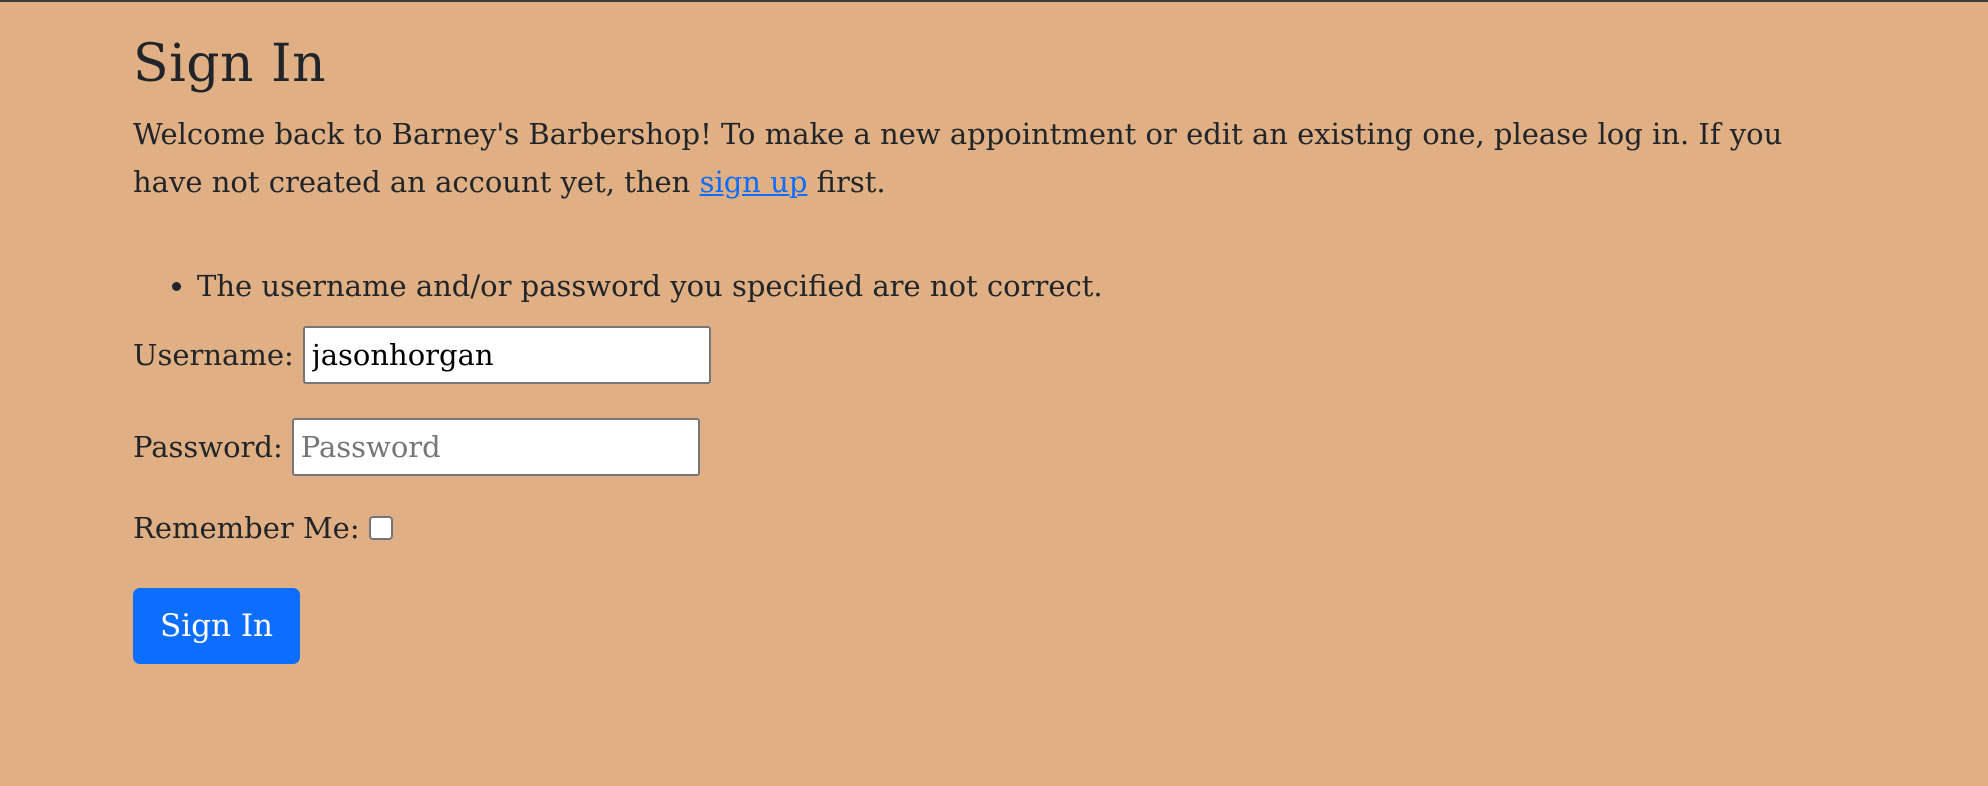  I want to click on page-title: Sign In, so click(230, 64).